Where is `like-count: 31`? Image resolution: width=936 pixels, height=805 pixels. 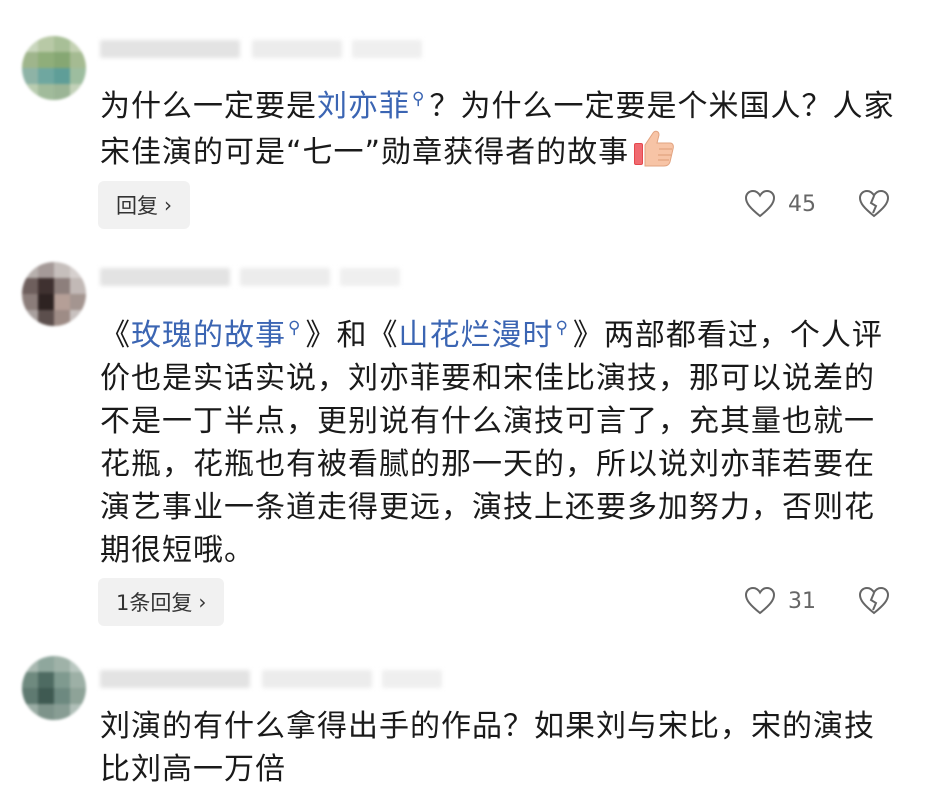 like-count: 31 is located at coordinates (802, 601).